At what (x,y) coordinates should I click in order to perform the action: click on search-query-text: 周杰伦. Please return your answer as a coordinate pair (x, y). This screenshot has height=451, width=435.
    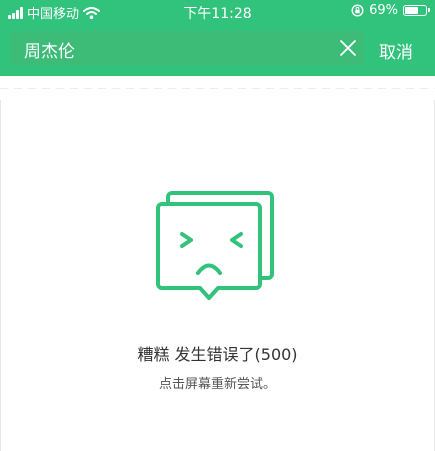
    Looking at the image, I should click on (49, 52).